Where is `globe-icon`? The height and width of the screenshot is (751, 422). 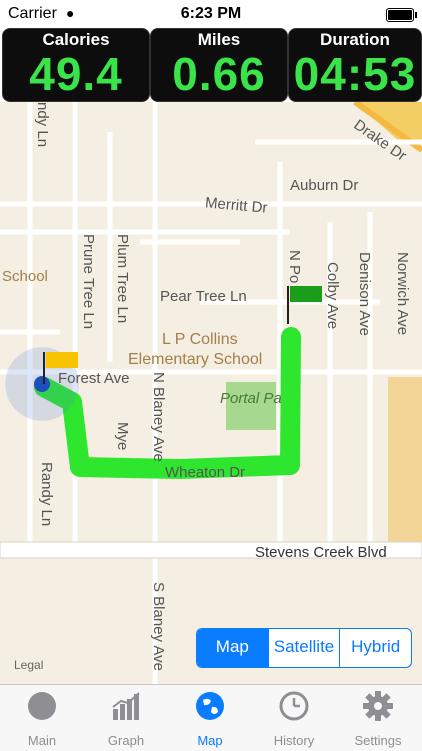
globe-icon is located at coordinates (210, 706).